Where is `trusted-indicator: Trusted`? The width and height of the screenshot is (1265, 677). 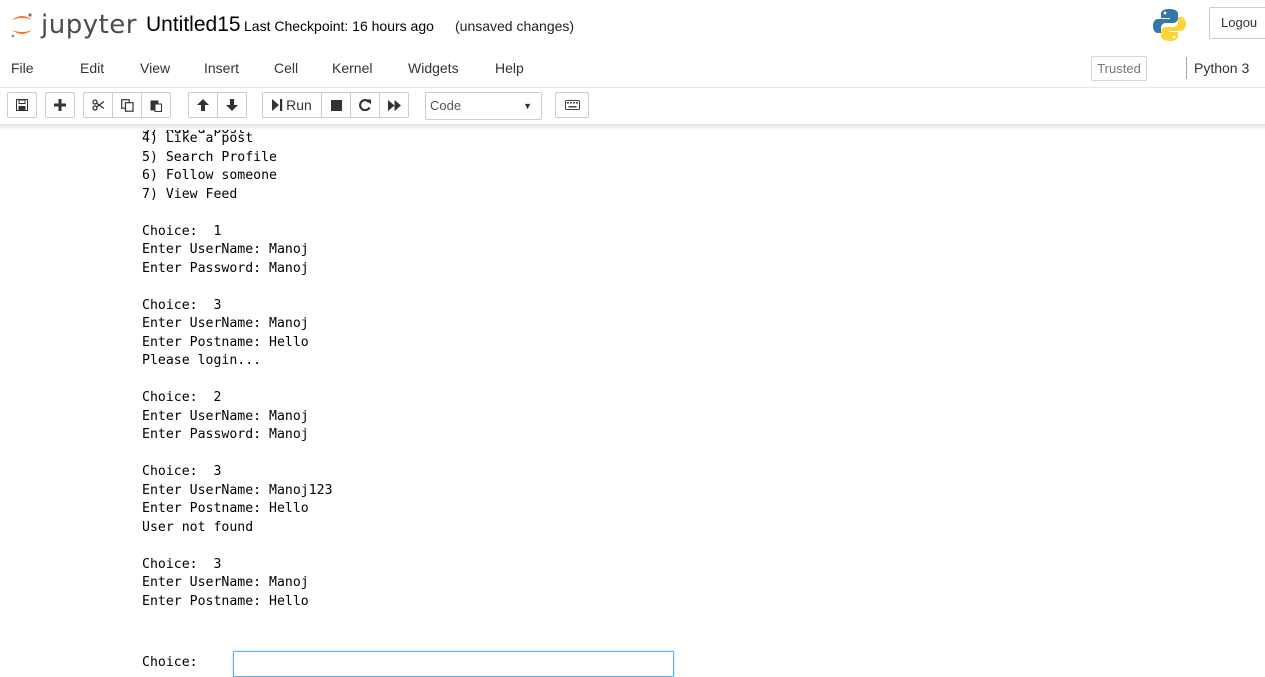
trusted-indicator: Trusted is located at coordinates (1119, 68).